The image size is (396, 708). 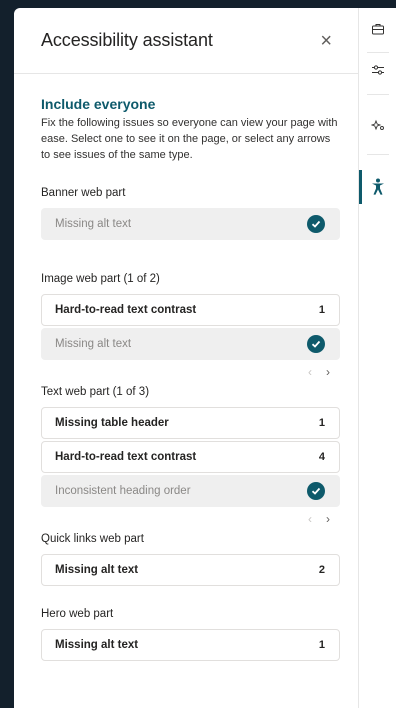 What do you see at coordinates (321, 570) in the screenshot?
I see `issue-count: 2` at bounding box center [321, 570].